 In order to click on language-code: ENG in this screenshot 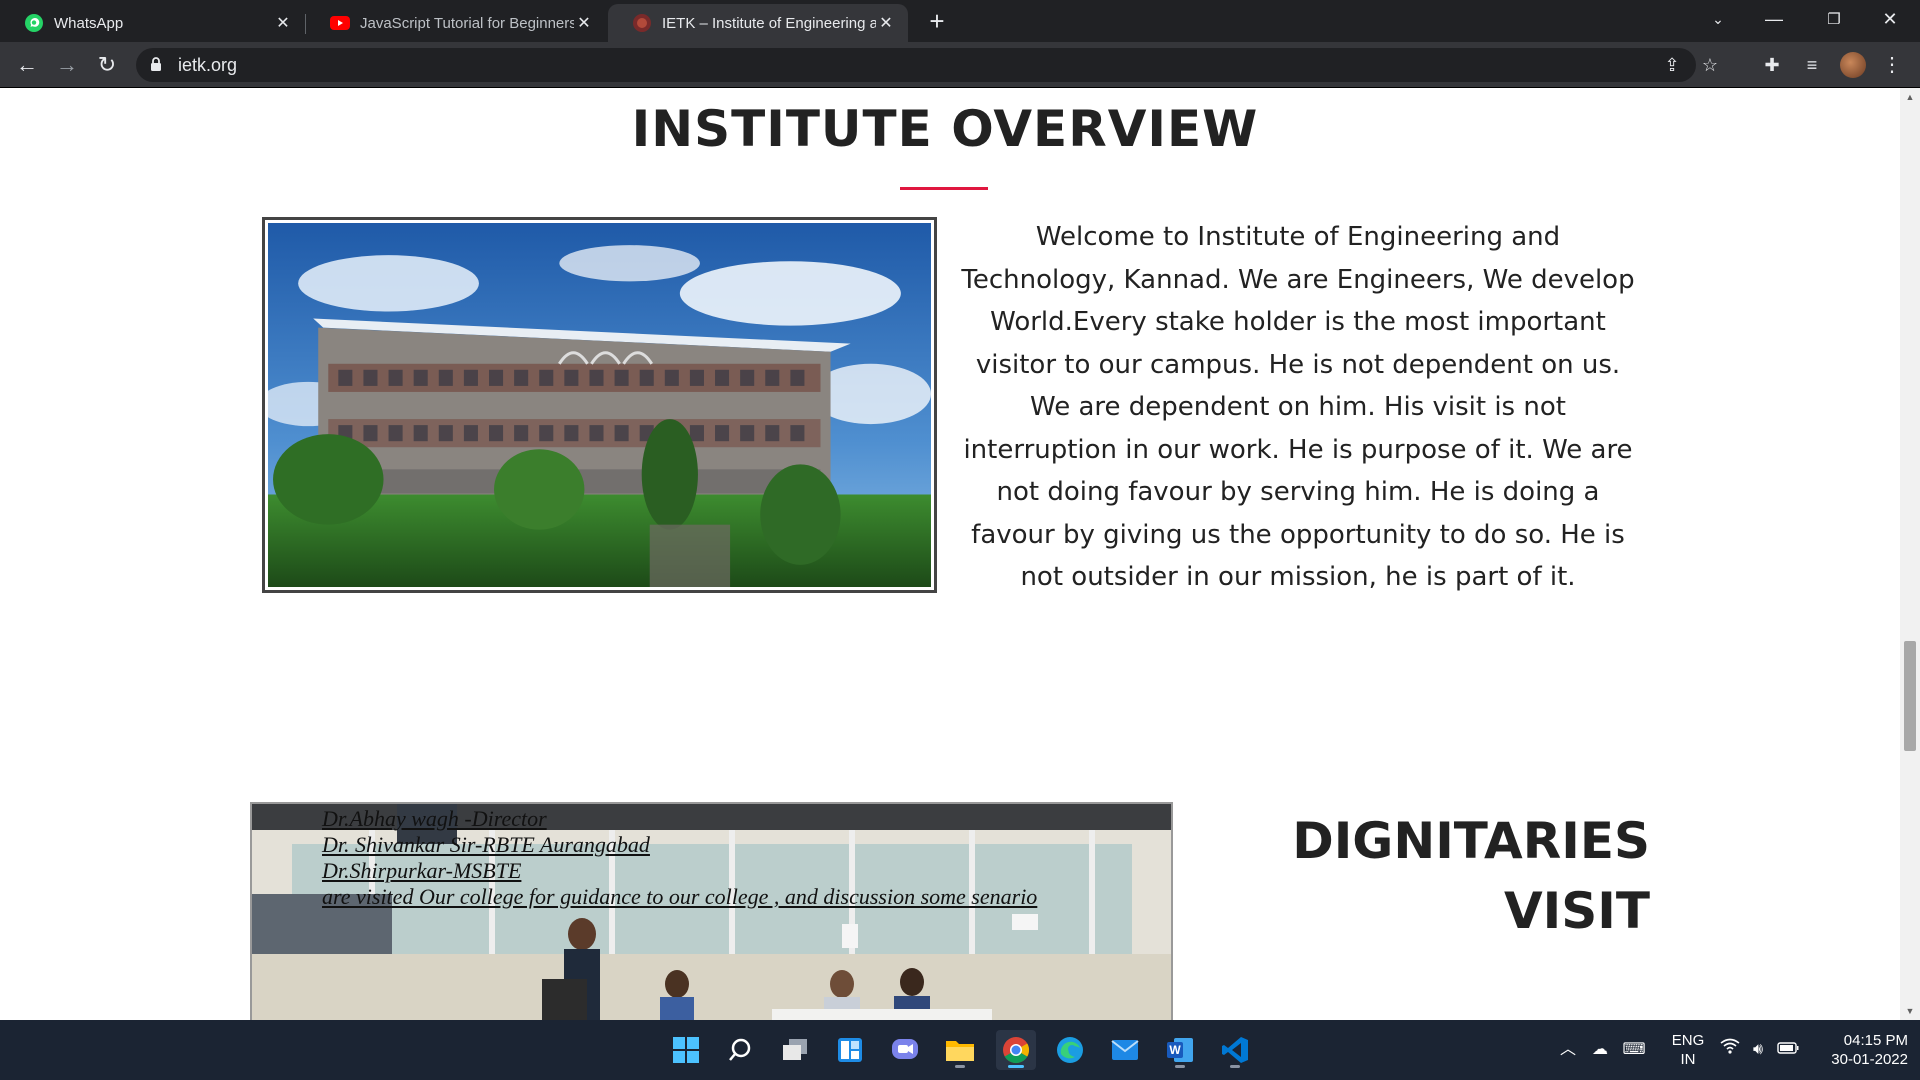, I will do `click(1688, 1040)`.